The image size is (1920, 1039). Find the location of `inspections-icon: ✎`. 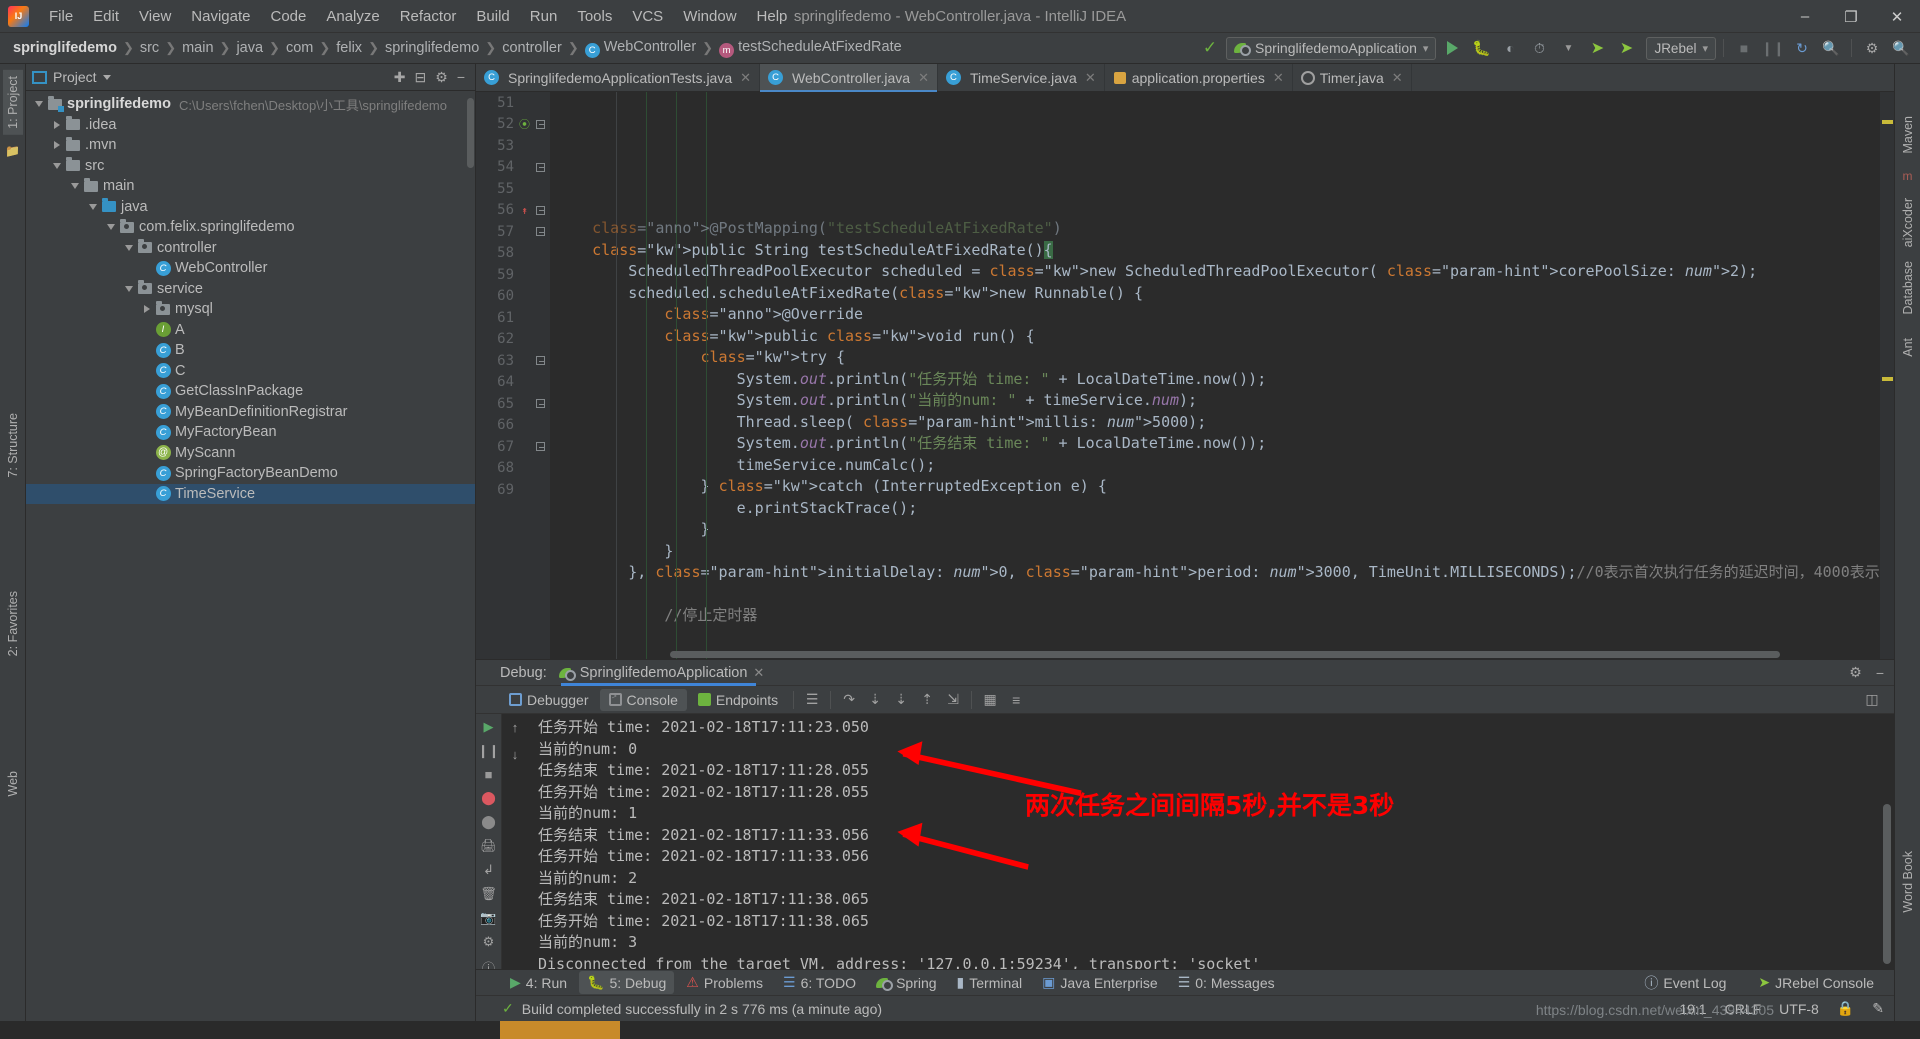

inspections-icon: ✎ is located at coordinates (1878, 1008).